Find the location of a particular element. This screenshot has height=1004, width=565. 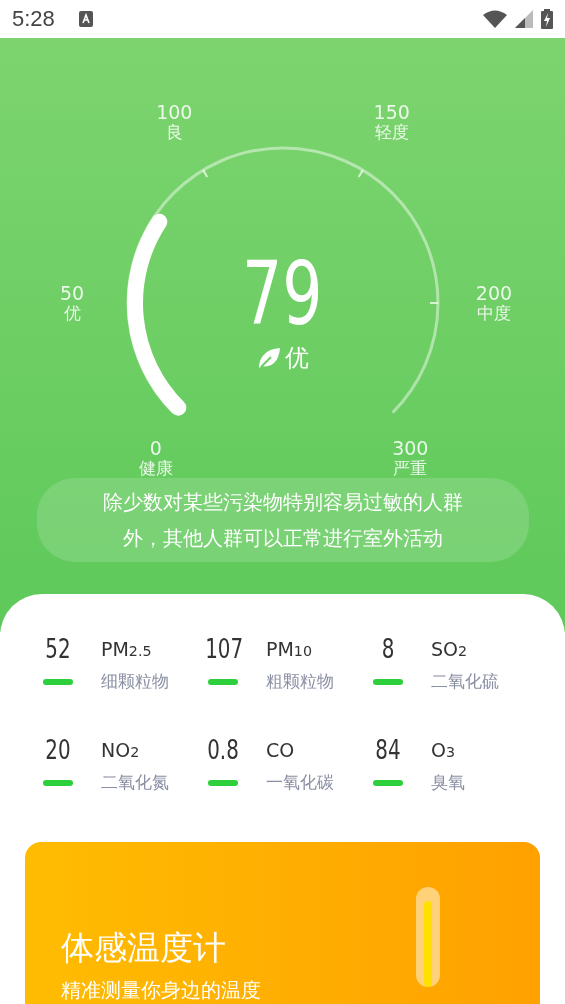

scale-label: 中度 is located at coordinates (494, 313).